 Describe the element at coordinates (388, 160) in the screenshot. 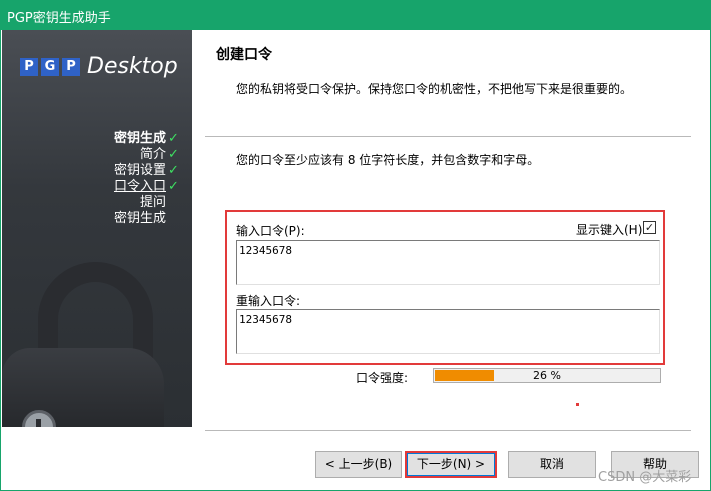

I see `password-requirement-text: 您的口令至少应该有 8 位字符长度，并包含数字和字母。` at that location.